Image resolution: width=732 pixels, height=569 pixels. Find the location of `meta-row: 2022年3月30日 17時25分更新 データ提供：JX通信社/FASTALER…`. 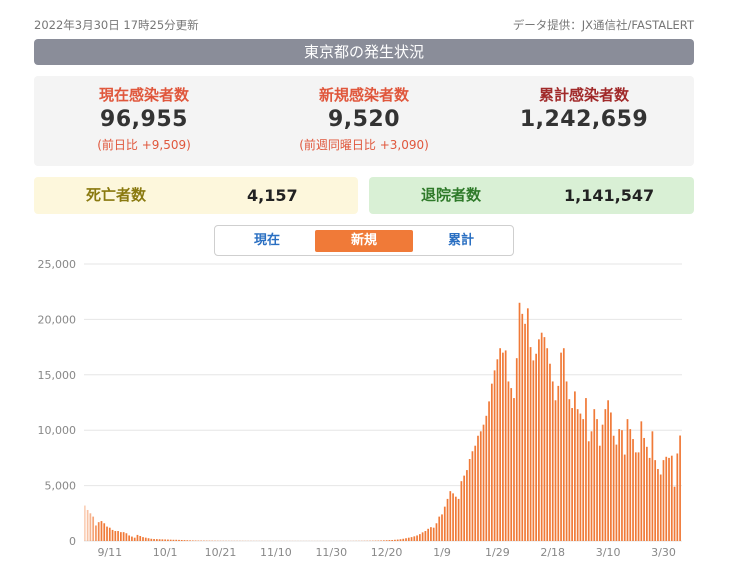

meta-row: 2022年3月30日 17時25分更新 データ提供：JX通信社/FASTALER… is located at coordinates (364, 25).